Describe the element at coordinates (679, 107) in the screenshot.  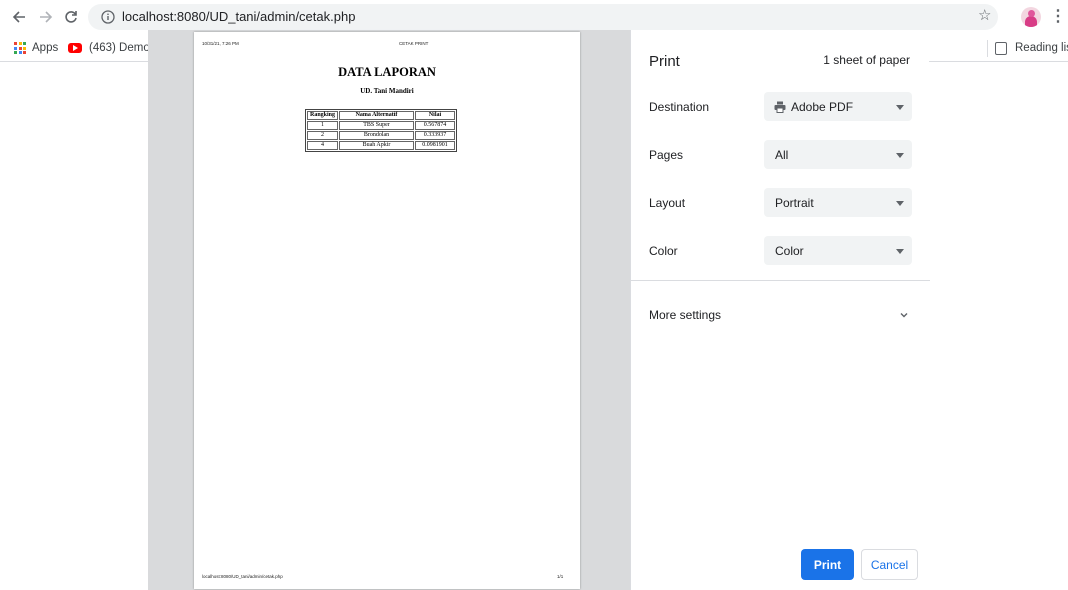
I see `destination-label: Destination` at that location.